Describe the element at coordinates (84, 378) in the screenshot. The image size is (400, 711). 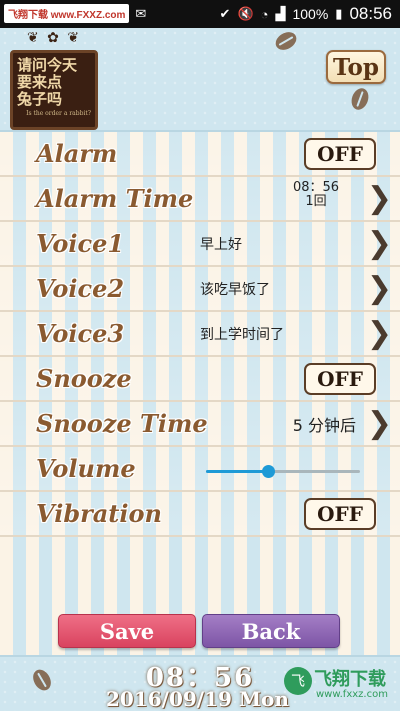
I see `snooze-label: Snooze` at that location.